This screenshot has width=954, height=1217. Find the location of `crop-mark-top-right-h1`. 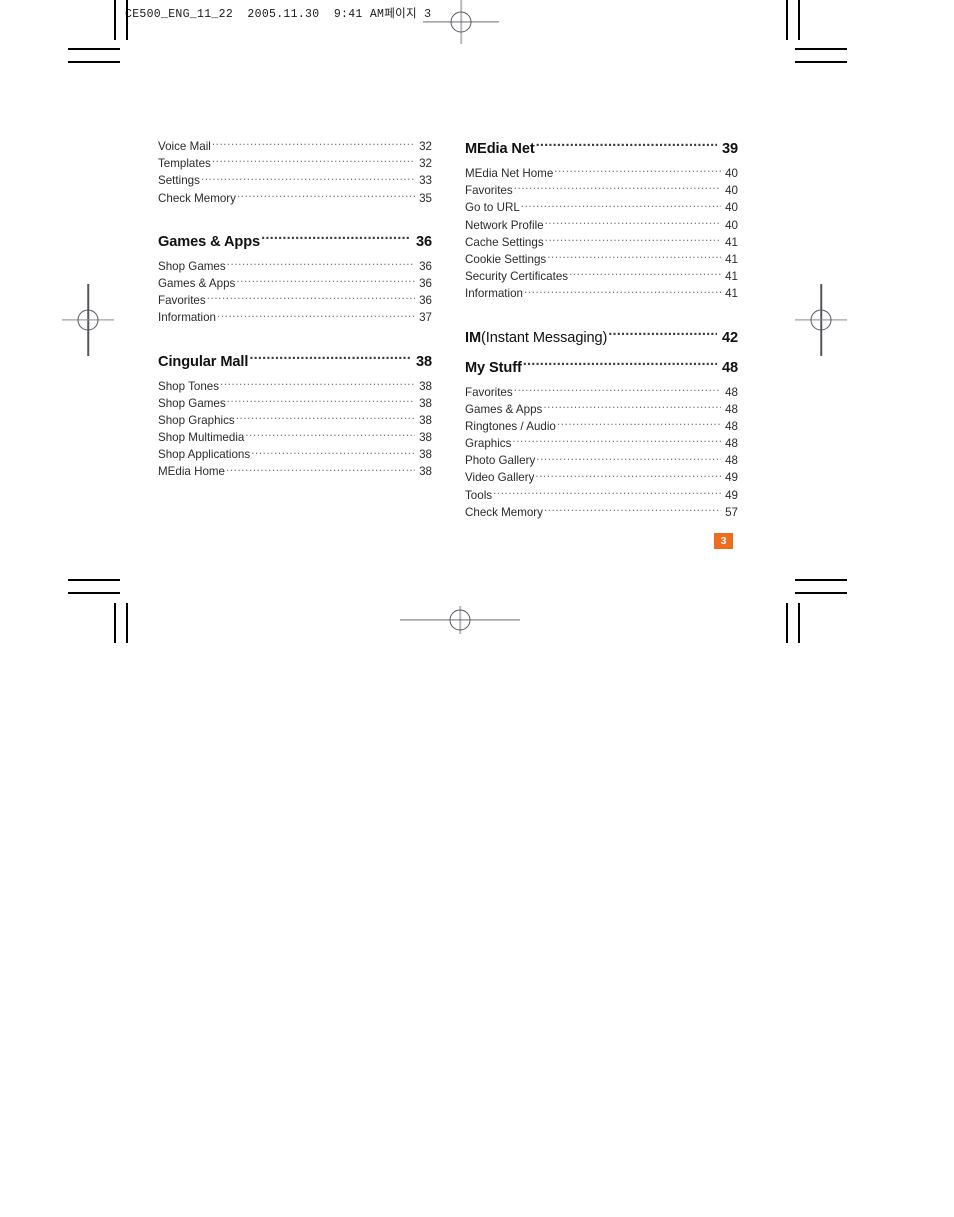

crop-mark-top-right-h1 is located at coordinates (821, 49).